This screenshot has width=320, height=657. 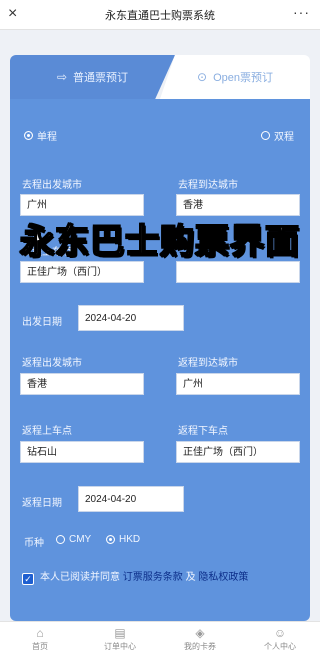 I want to click on bus-icon: ⇨, so click(x=62, y=77).